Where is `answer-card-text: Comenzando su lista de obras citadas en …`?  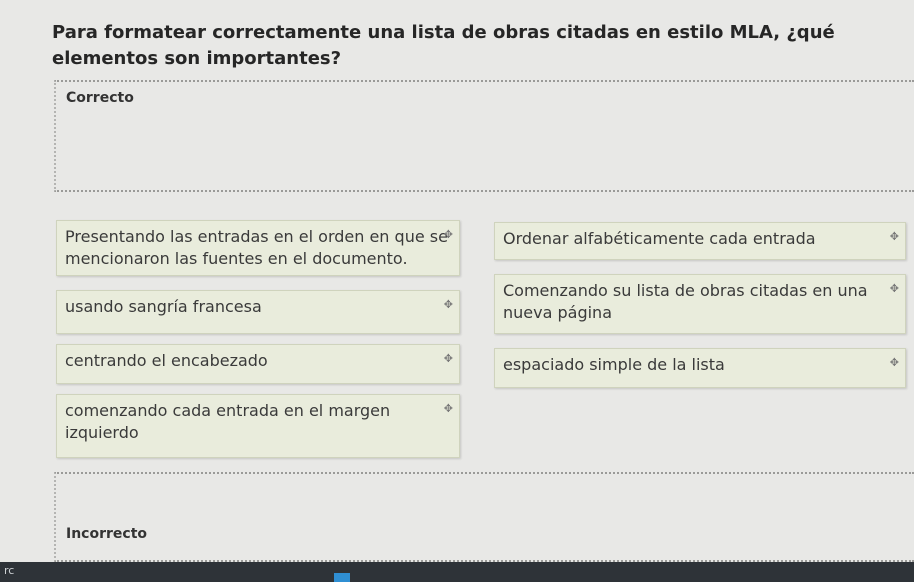
answer-card-text: Comenzando su lista de obras citadas en … is located at coordinates (685, 301).